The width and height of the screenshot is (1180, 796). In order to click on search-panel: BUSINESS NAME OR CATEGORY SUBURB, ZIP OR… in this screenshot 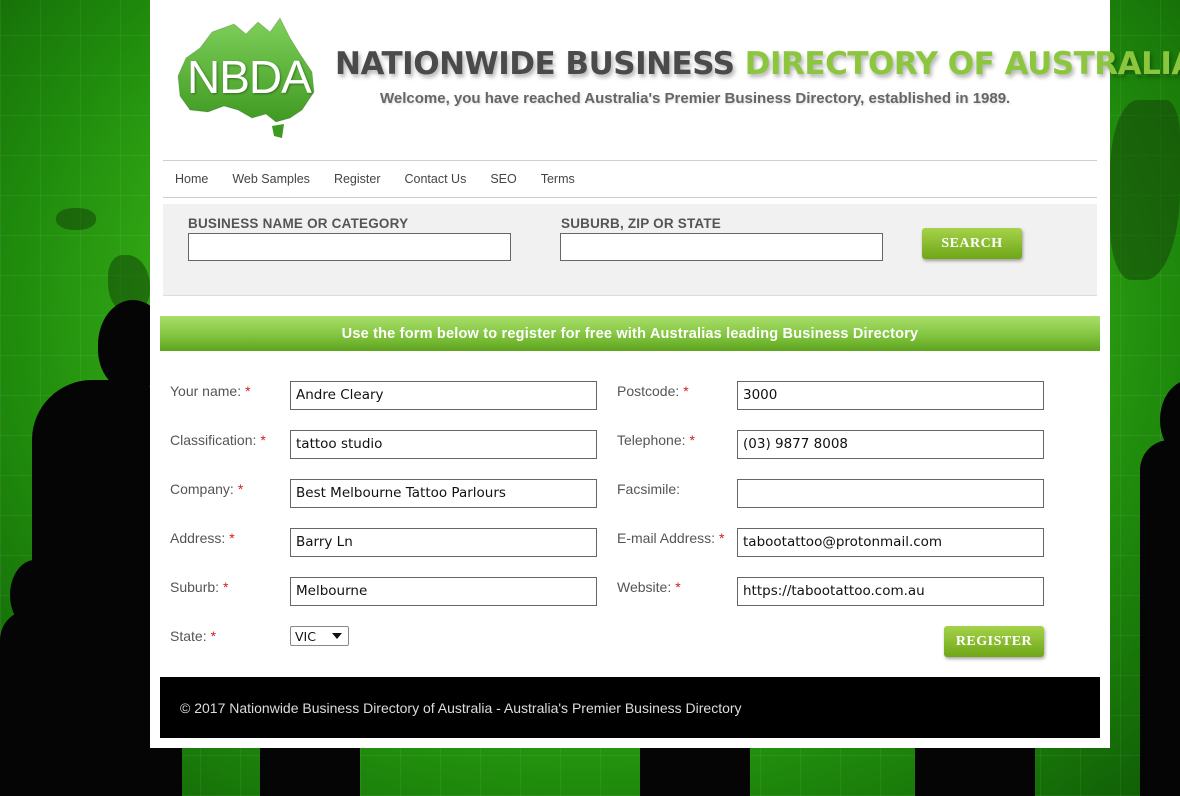, I will do `click(630, 250)`.